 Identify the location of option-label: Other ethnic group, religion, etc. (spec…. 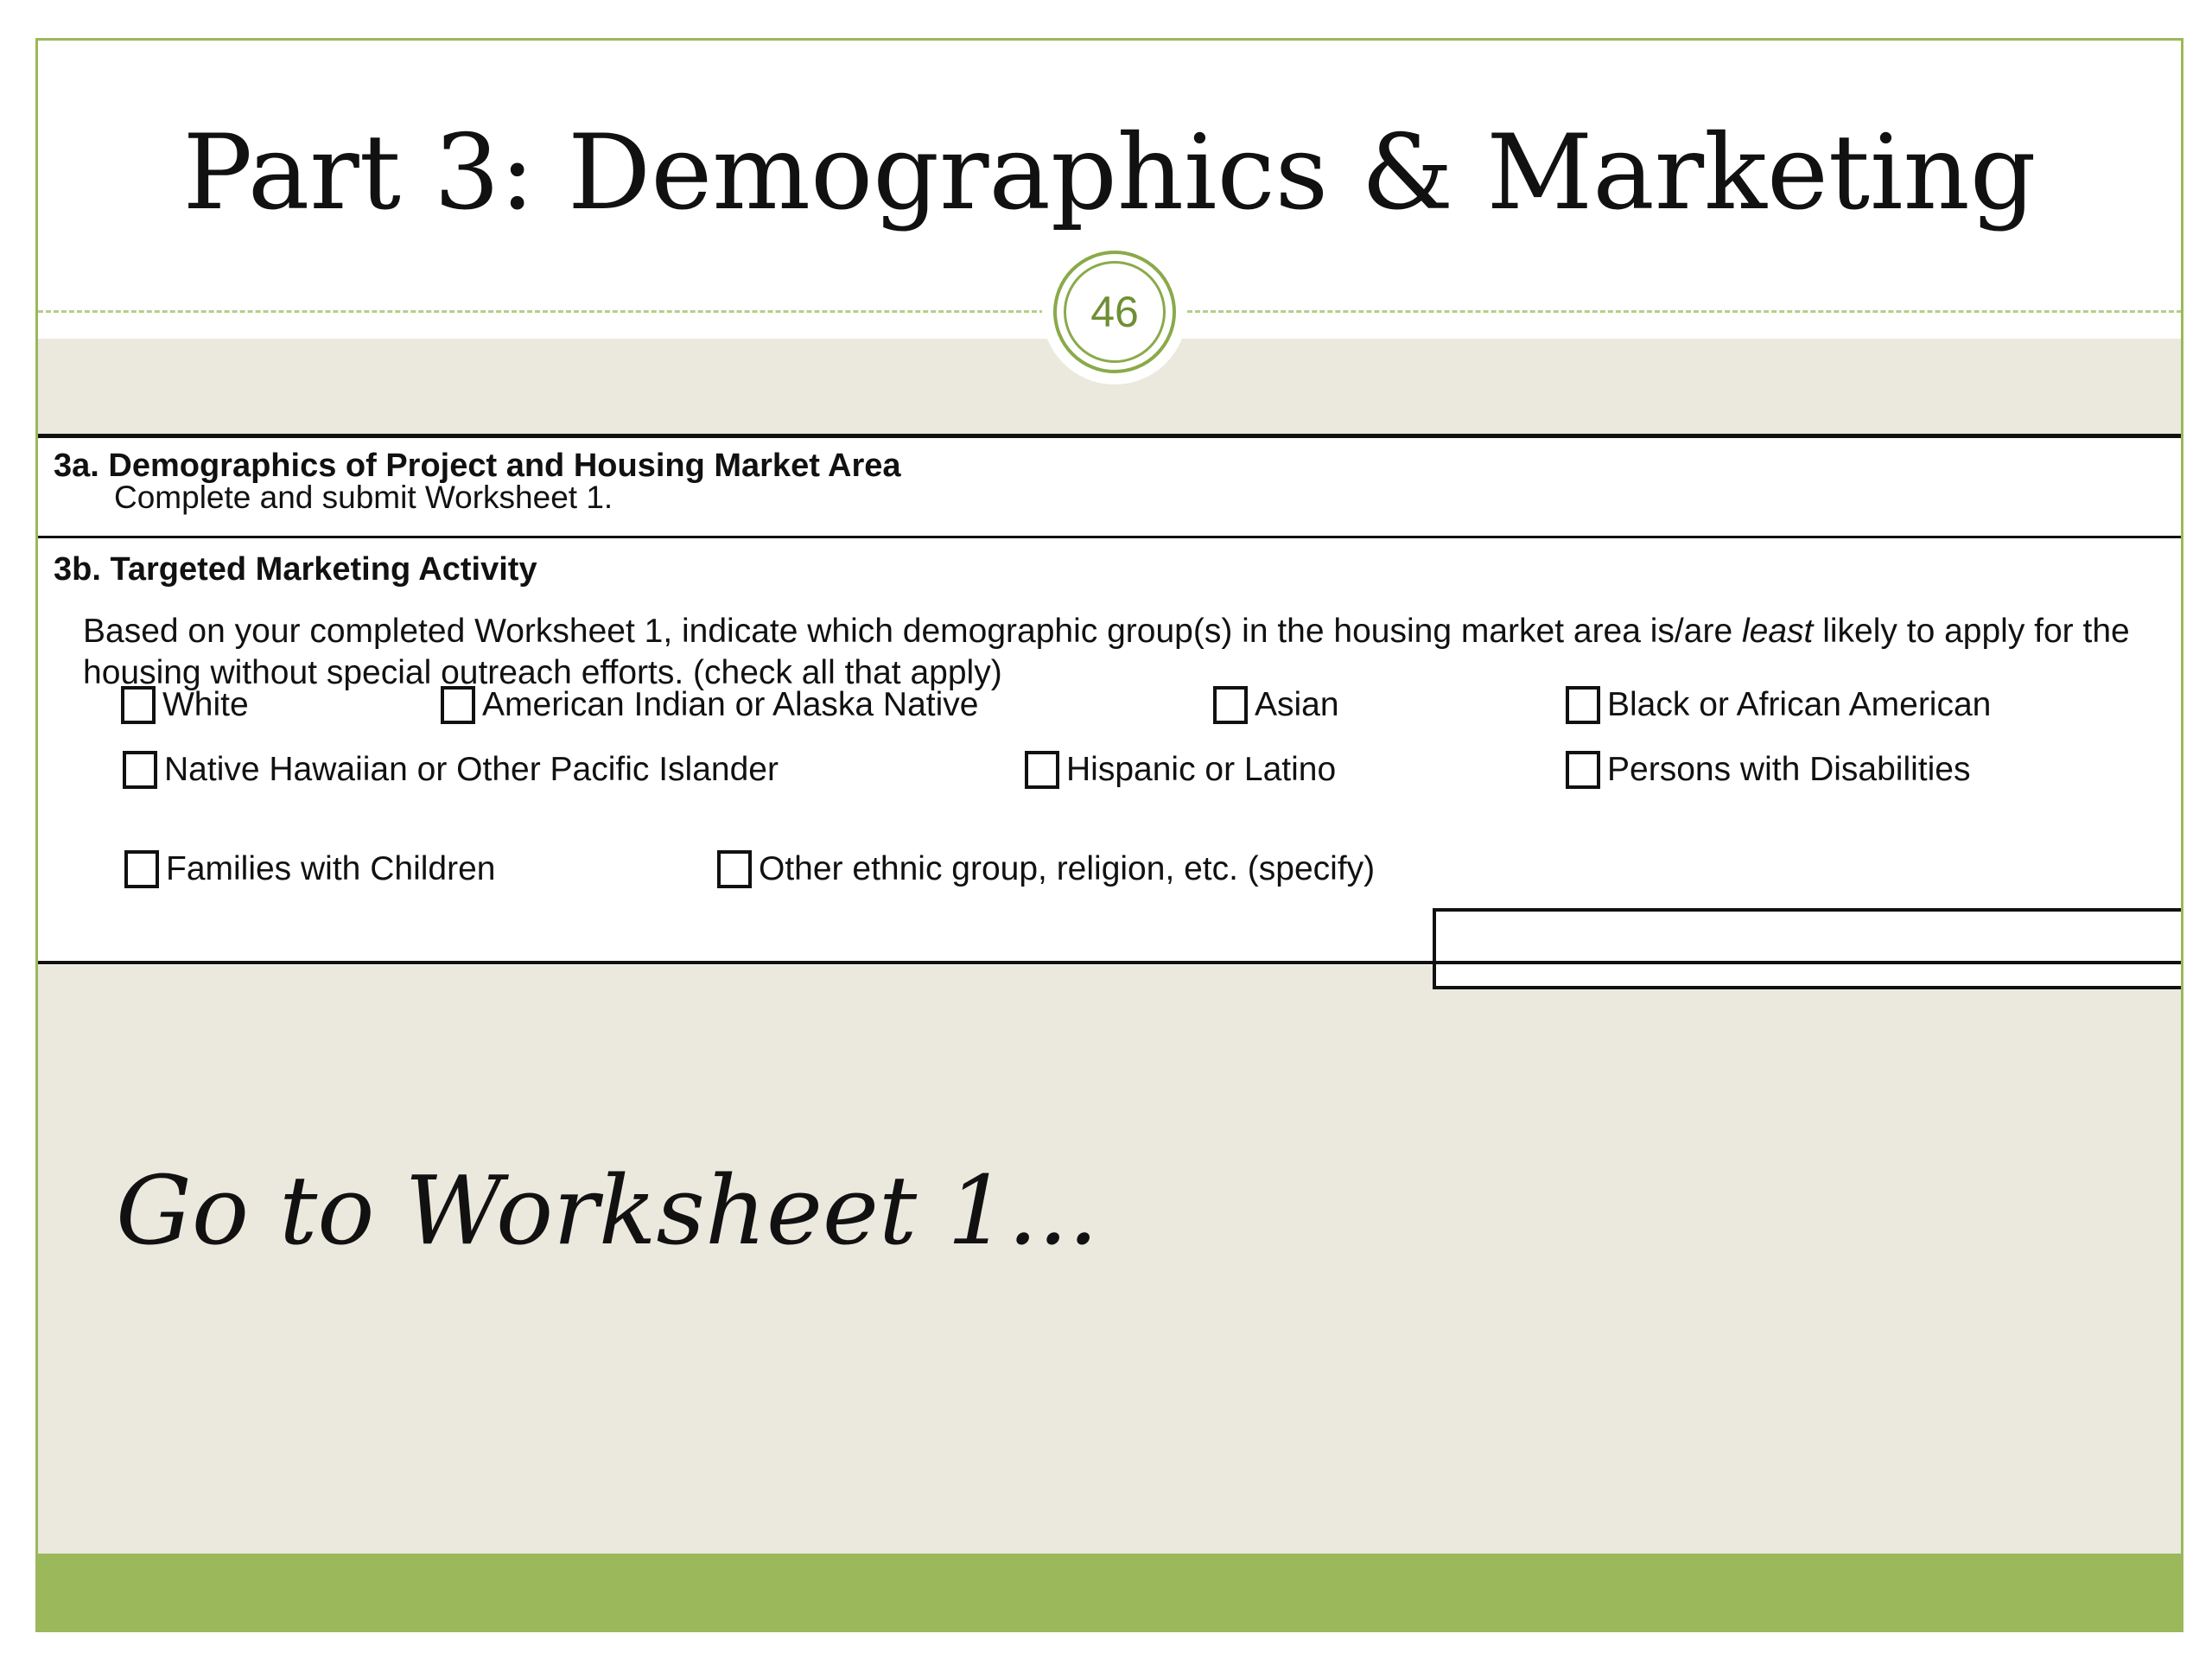
(1067, 868).